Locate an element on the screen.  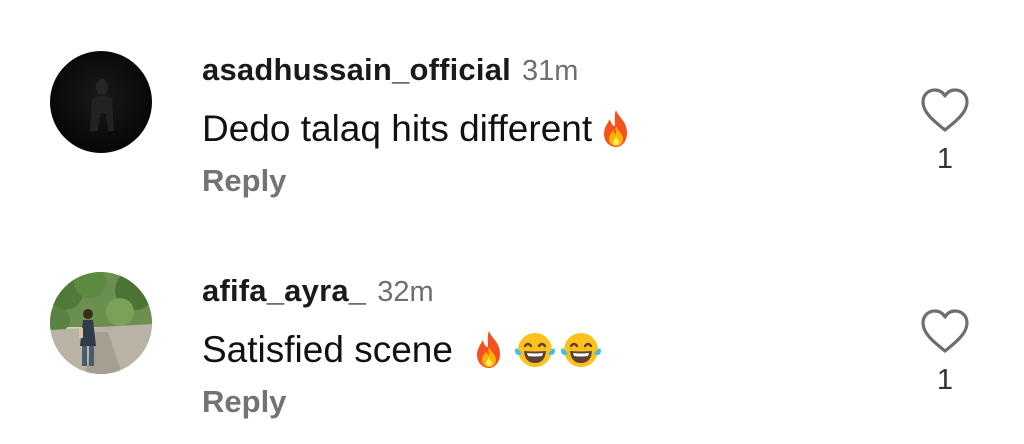
comment-body: Dedo talaq hits different is located at coordinates (420, 129).